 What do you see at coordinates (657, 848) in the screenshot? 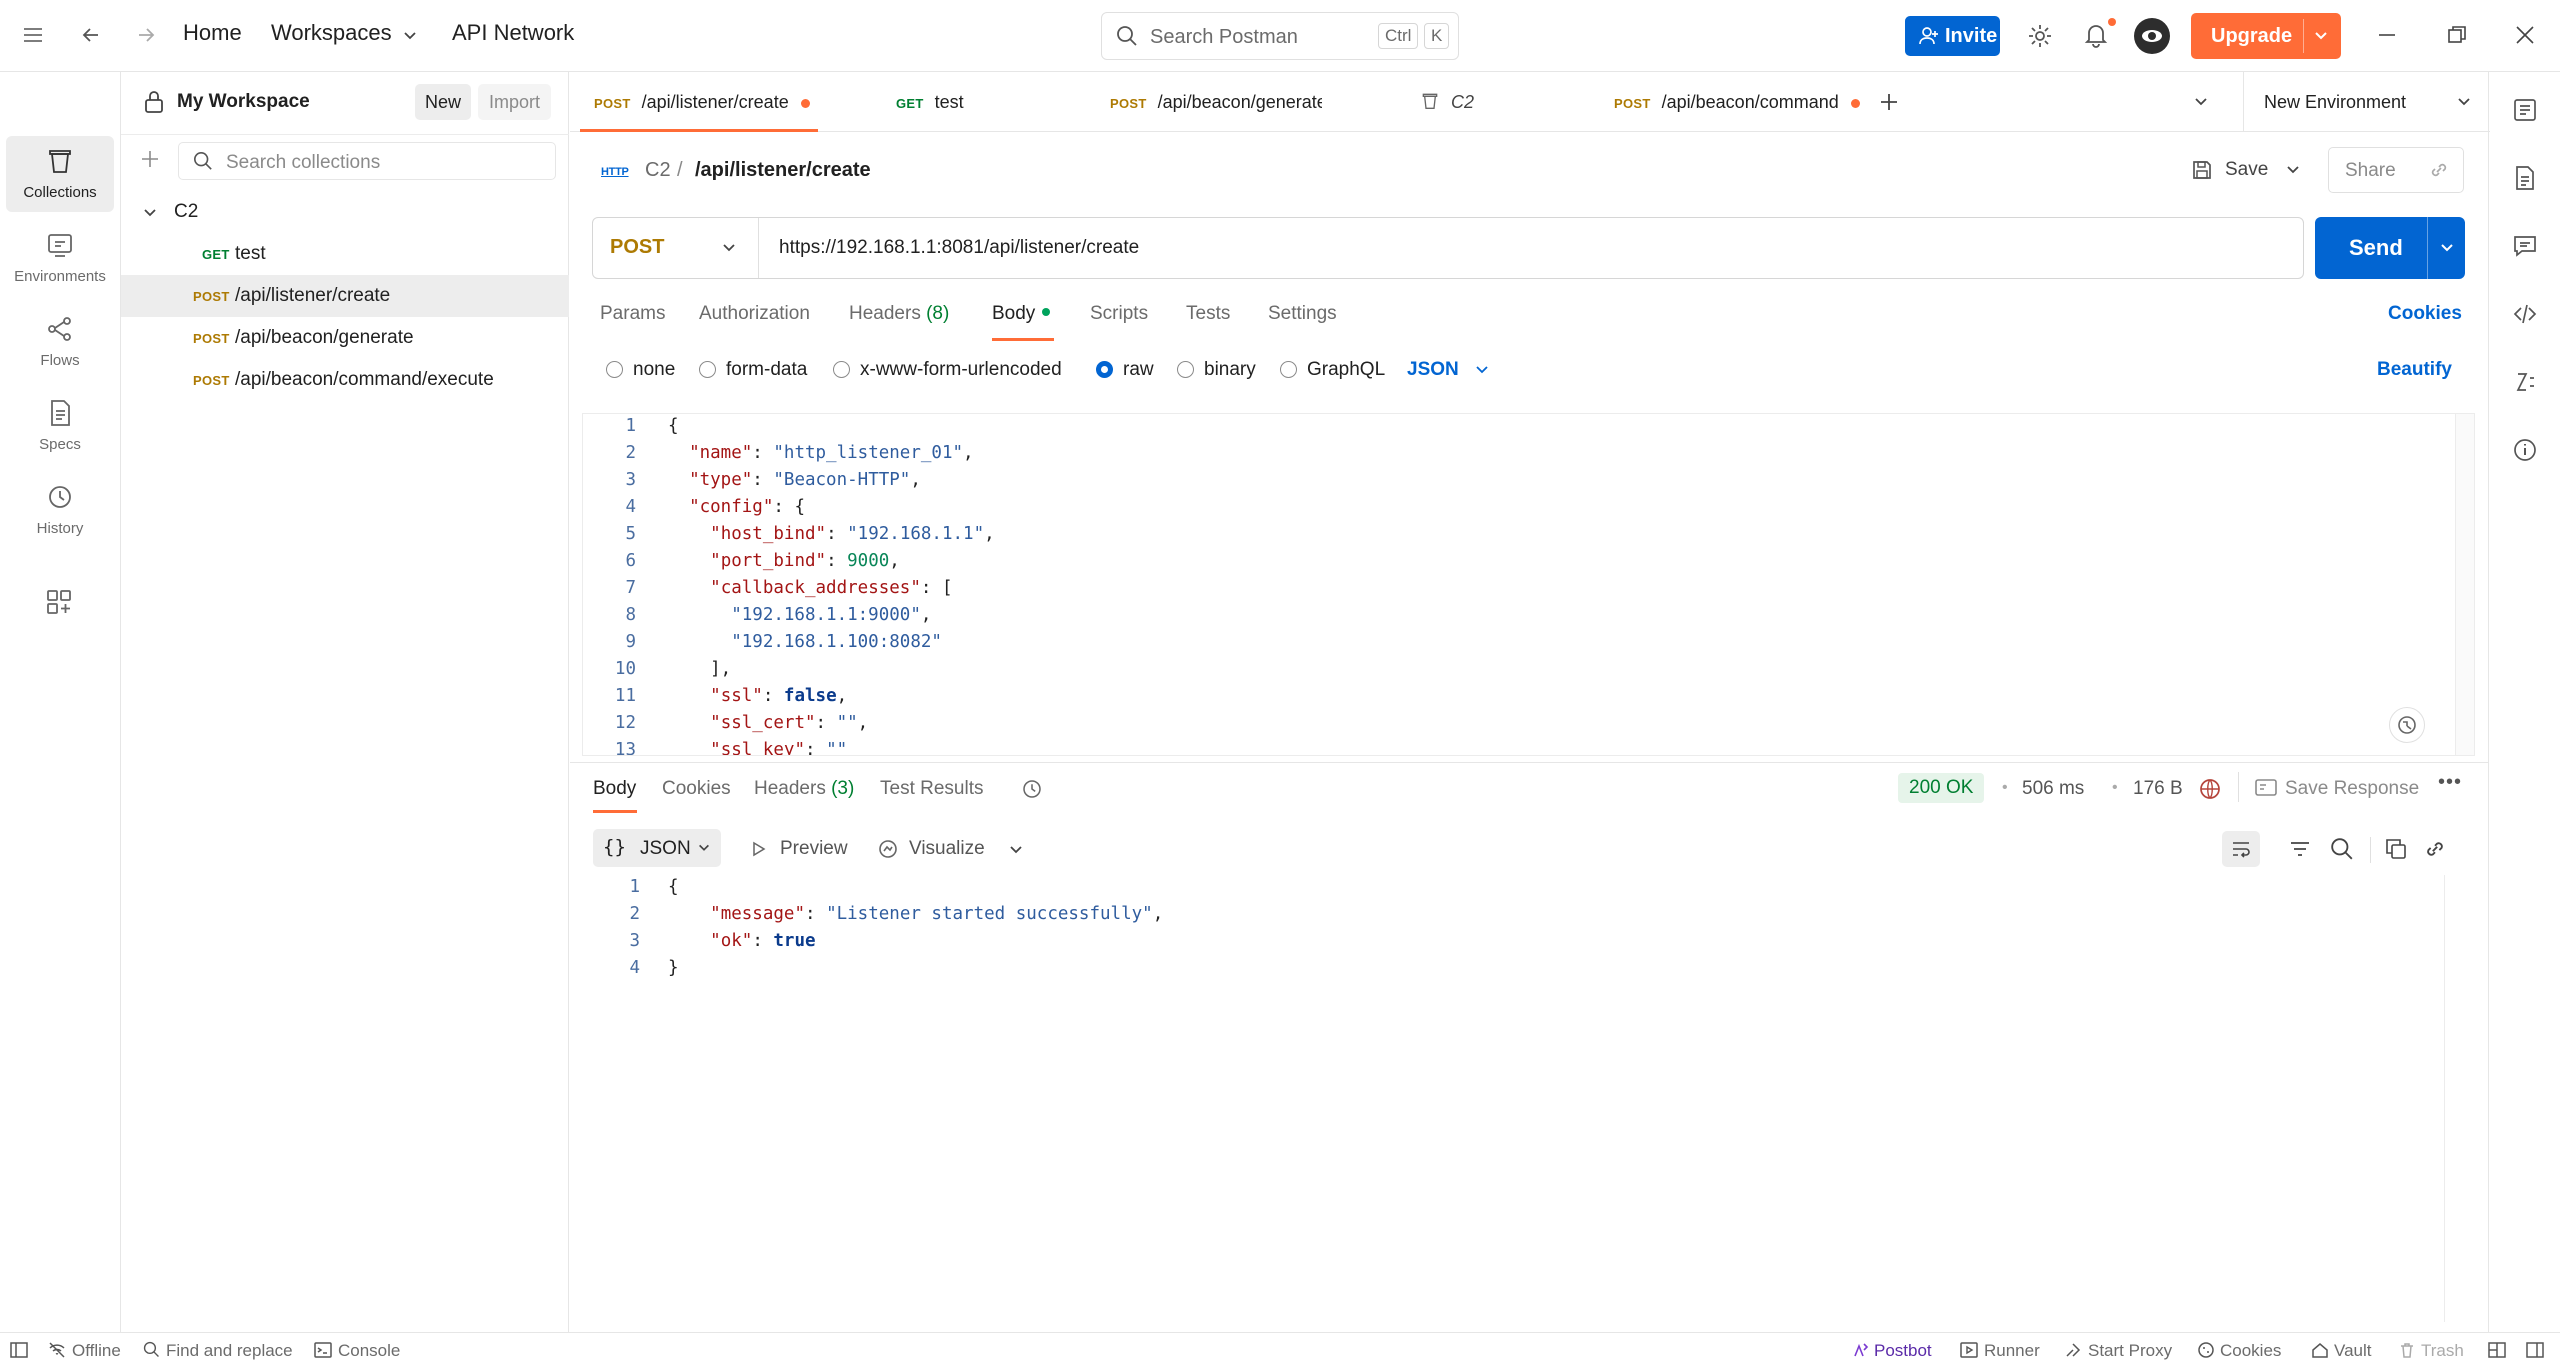
I see `response-format-selector: {} JSON` at bounding box center [657, 848].